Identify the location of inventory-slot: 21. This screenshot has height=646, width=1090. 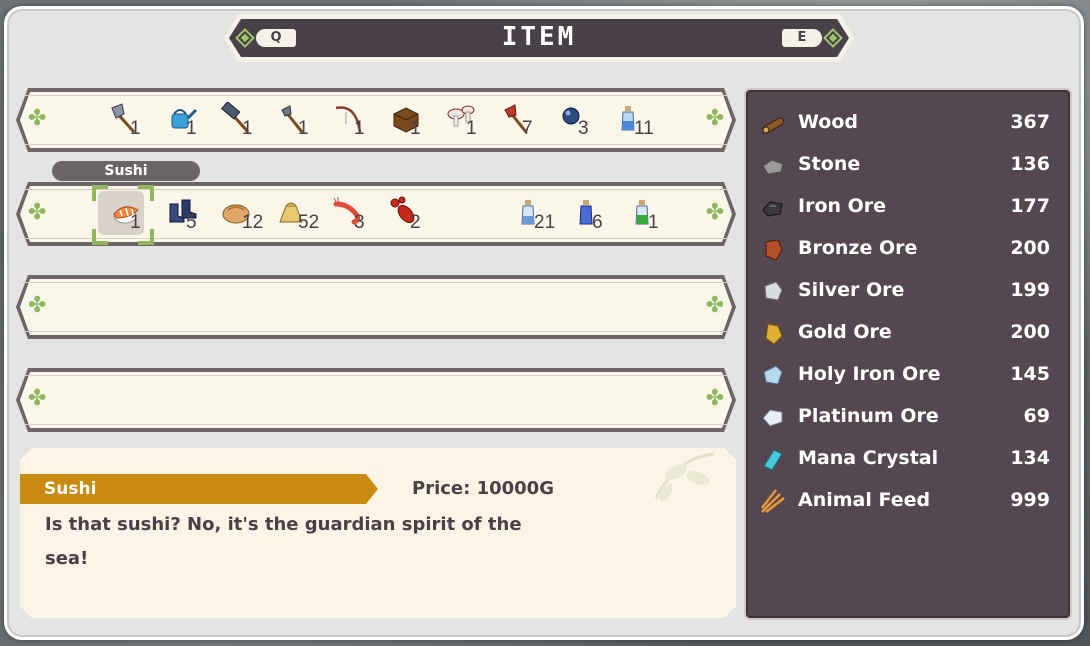
(538, 216).